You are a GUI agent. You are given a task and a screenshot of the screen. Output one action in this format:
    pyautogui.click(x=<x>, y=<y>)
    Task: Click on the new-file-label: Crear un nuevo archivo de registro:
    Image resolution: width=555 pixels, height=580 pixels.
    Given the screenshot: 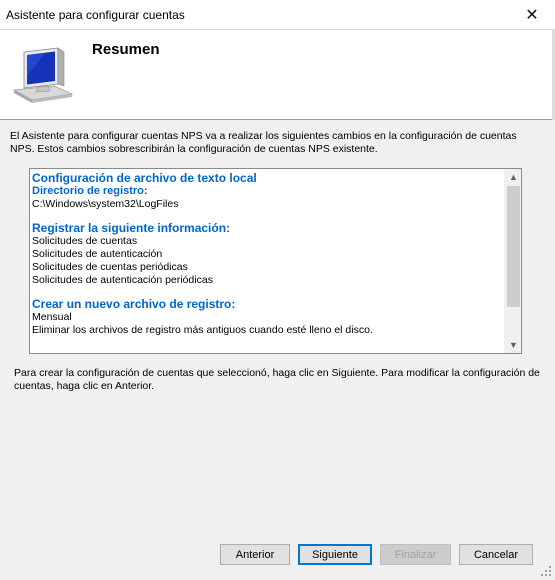 What is the action you would take?
    pyautogui.click(x=134, y=304)
    